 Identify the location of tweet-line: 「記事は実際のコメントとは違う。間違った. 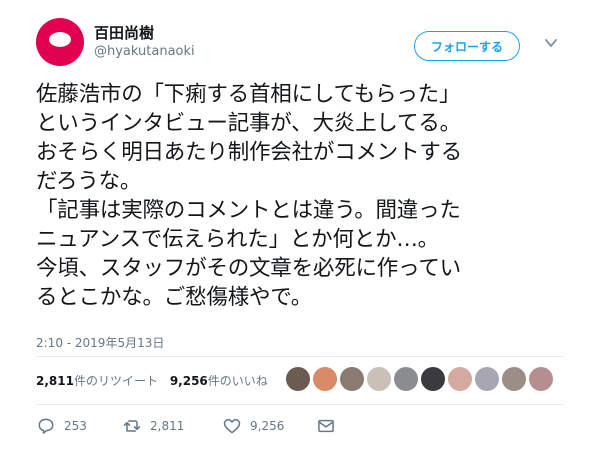
(248, 210).